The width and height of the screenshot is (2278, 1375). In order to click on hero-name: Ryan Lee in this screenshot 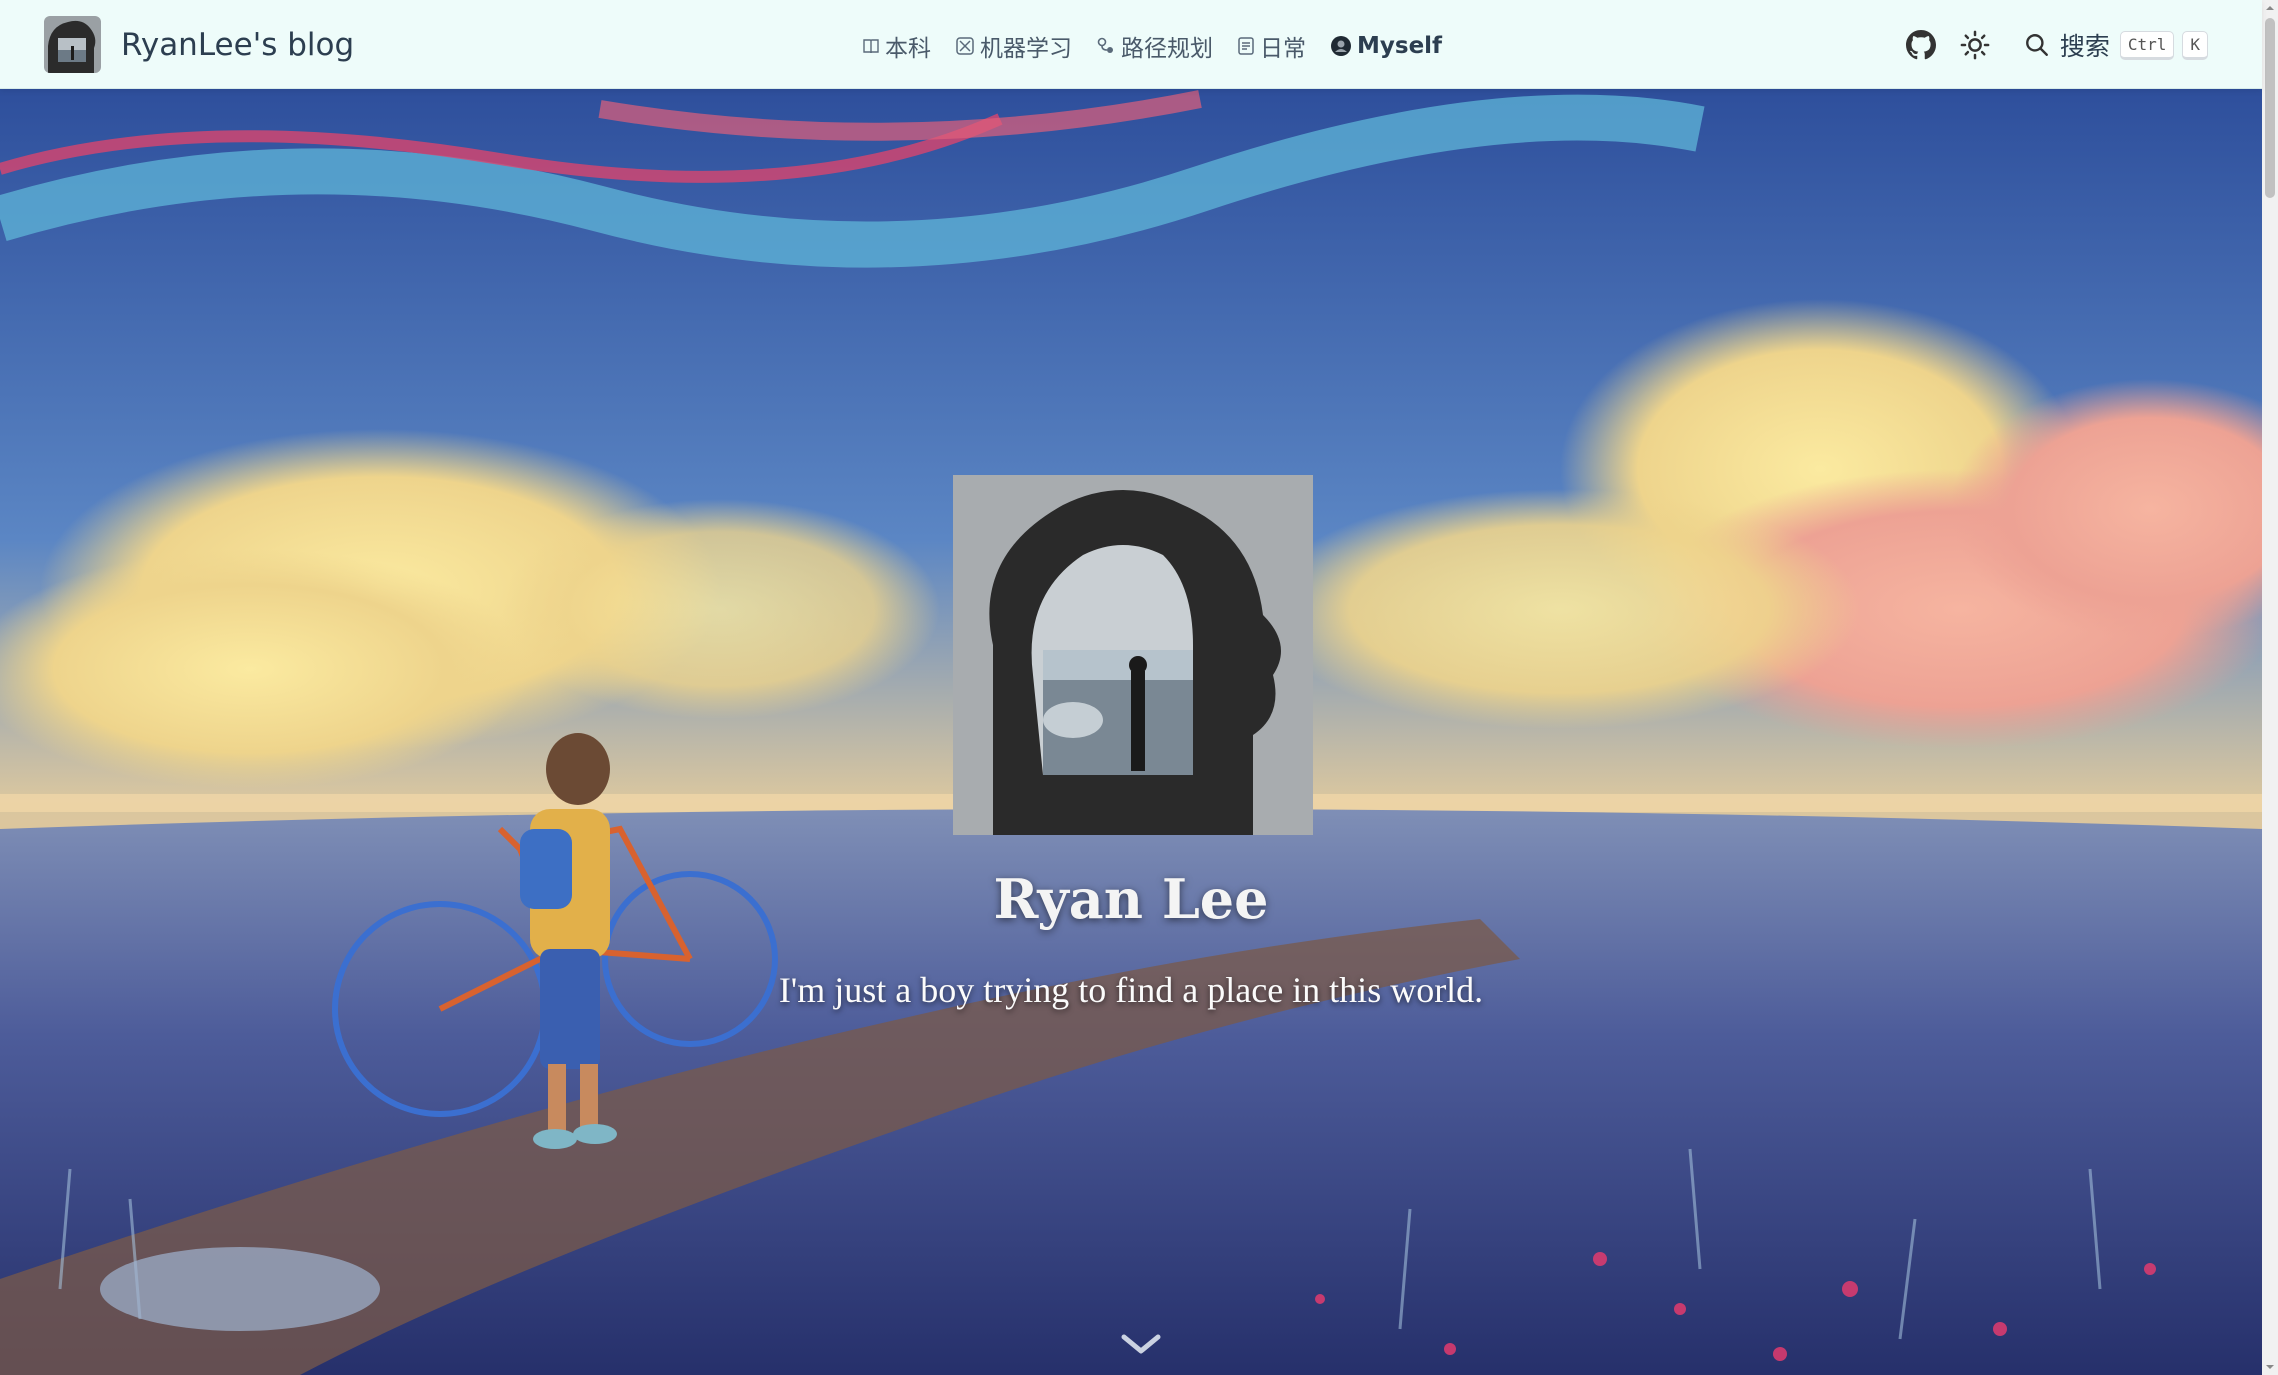, I will do `click(1131, 899)`.